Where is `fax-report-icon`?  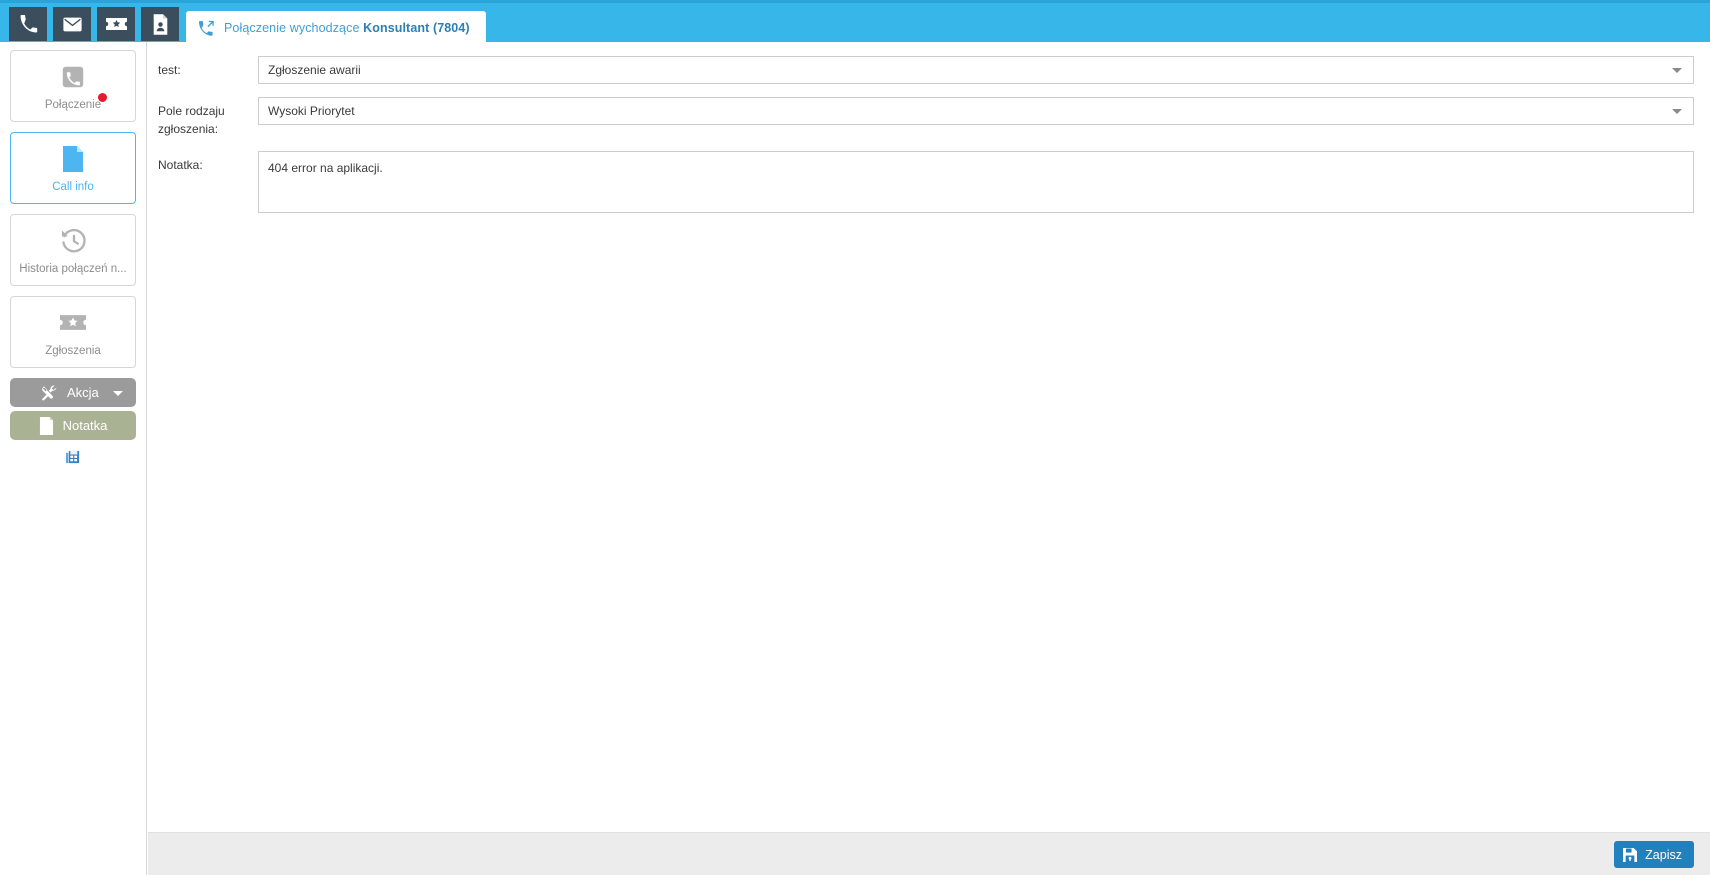 fax-report-icon is located at coordinates (73, 460).